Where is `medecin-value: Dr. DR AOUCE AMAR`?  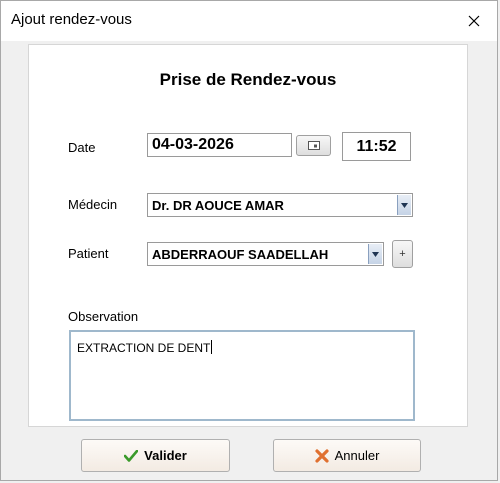 medecin-value: Dr. DR AOUCE AMAR is located at coordinates (218, 205).